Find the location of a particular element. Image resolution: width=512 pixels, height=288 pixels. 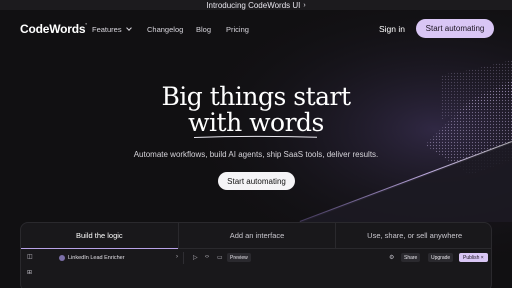

toolbar-divider is located at coordinates (183, 258).